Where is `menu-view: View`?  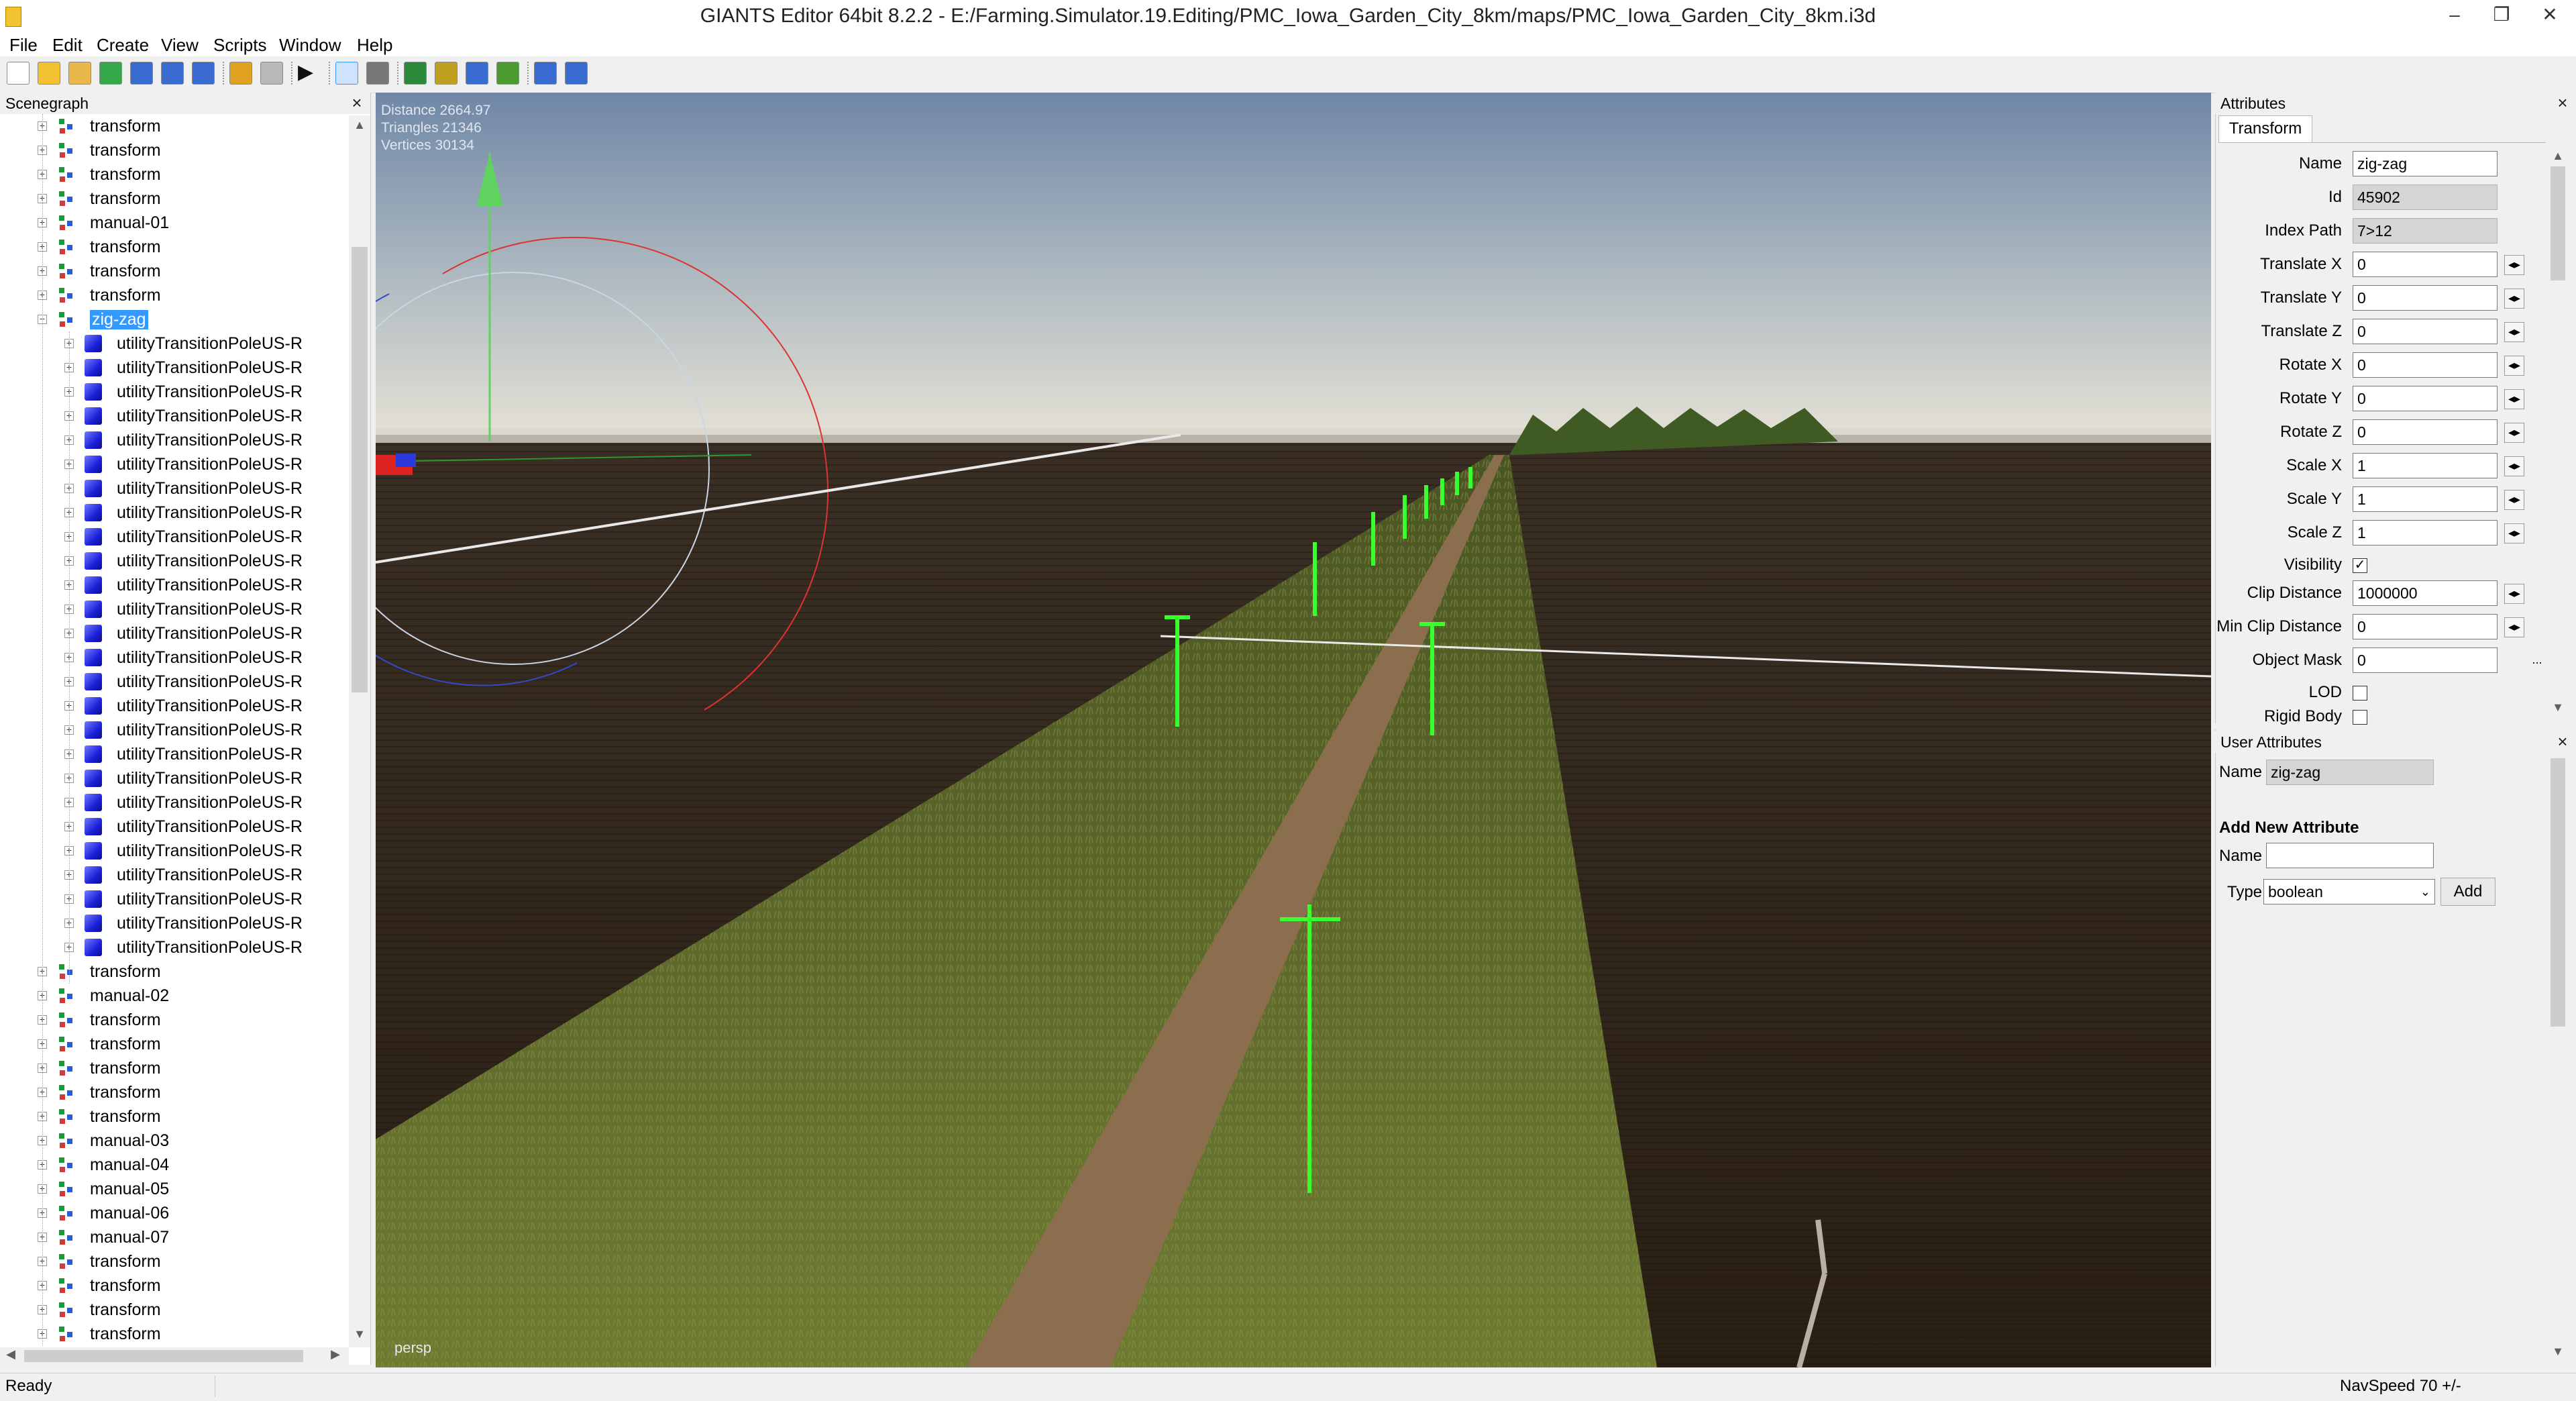
menu-view: View is located at coordinates (180, 45).